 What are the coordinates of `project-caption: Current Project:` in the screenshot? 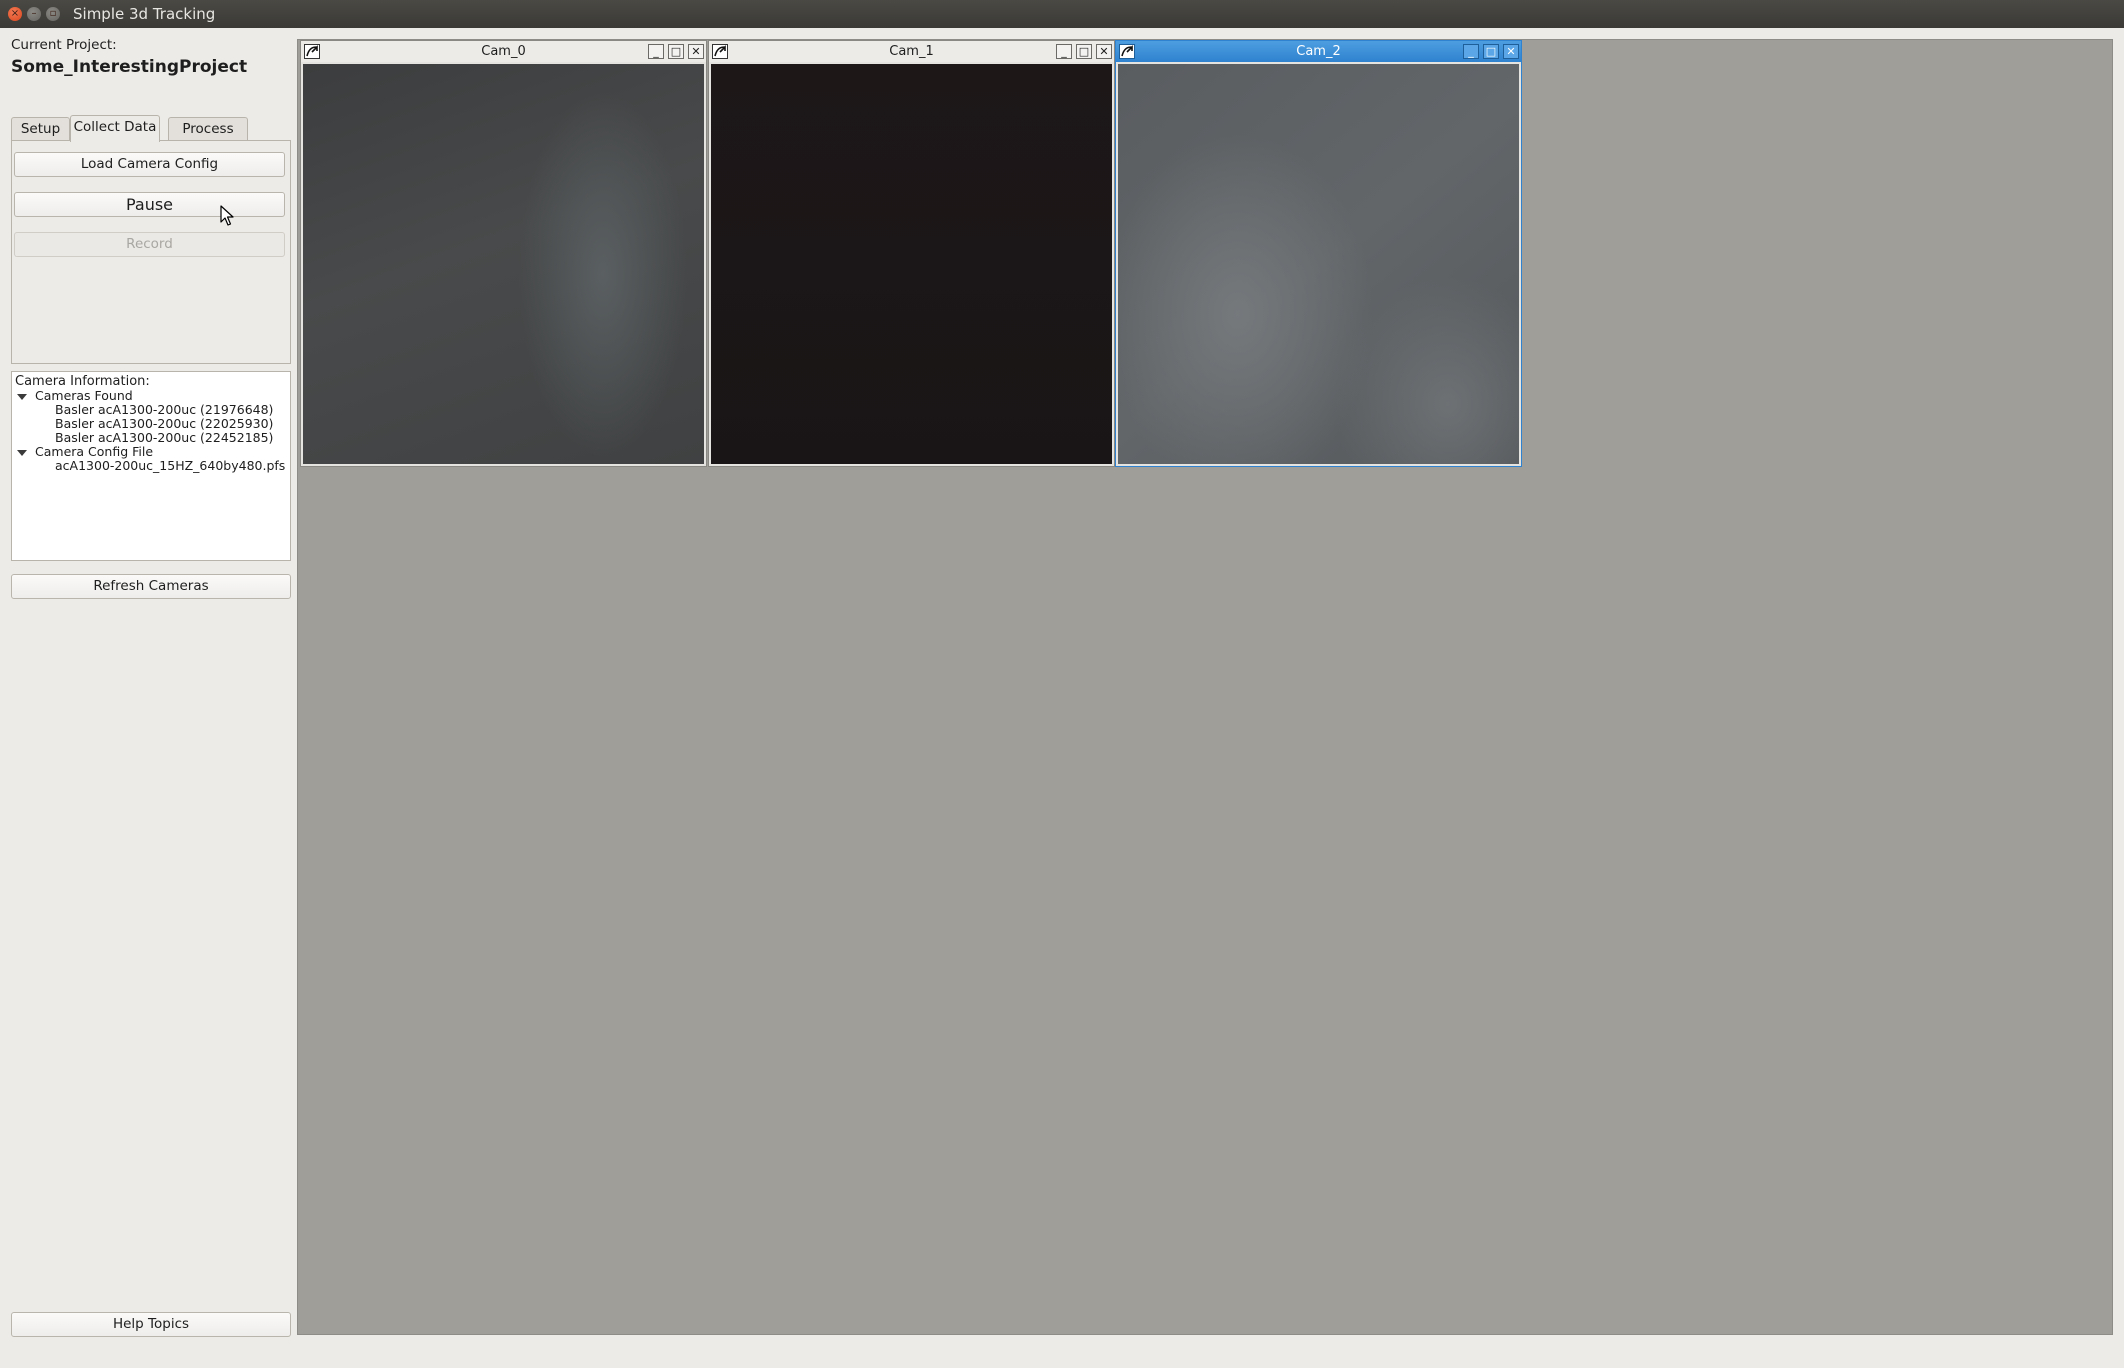 It's located at (64, 45).